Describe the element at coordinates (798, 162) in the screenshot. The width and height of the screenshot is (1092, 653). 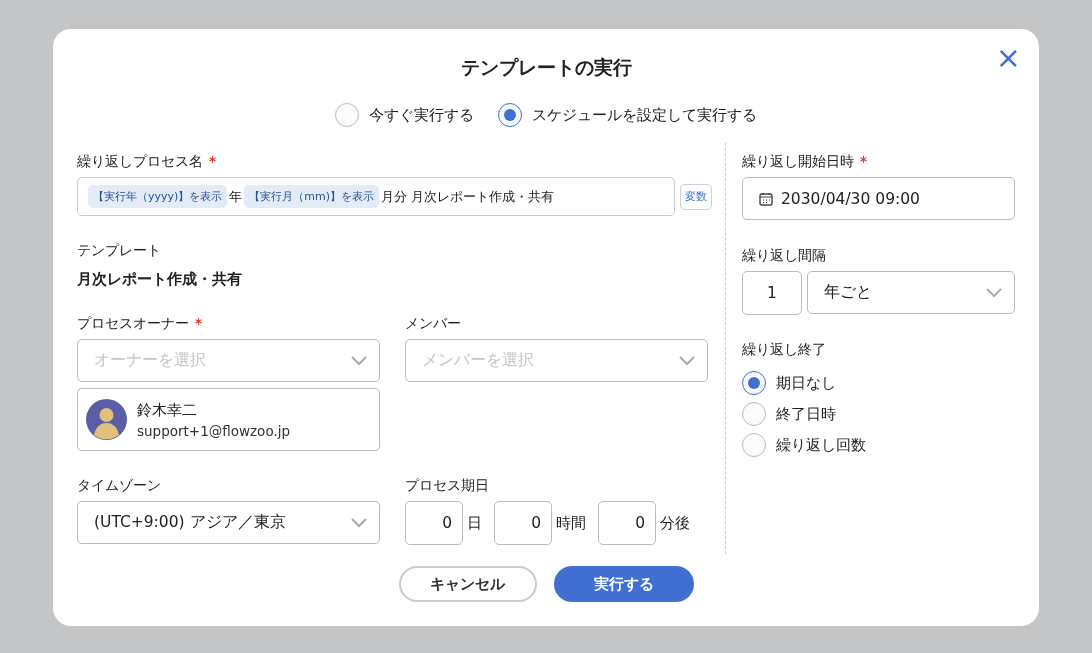
I see `field-label: 繰り返し開始日時` at that location.